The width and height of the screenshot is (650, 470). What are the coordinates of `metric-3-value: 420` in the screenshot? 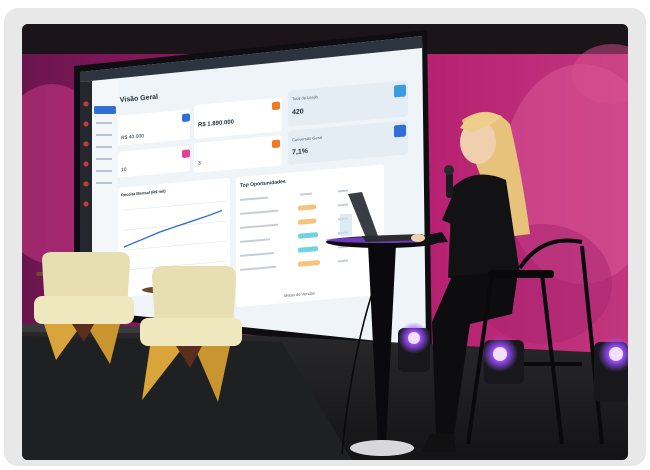 It's located at (298, 112).